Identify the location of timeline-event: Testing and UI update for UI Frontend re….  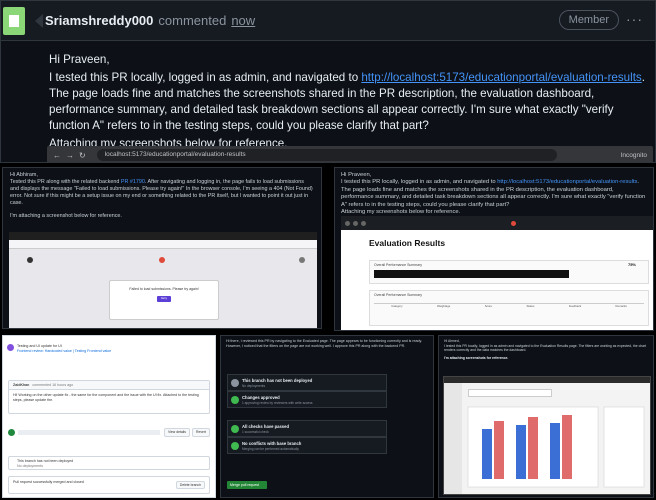
(108, 349).